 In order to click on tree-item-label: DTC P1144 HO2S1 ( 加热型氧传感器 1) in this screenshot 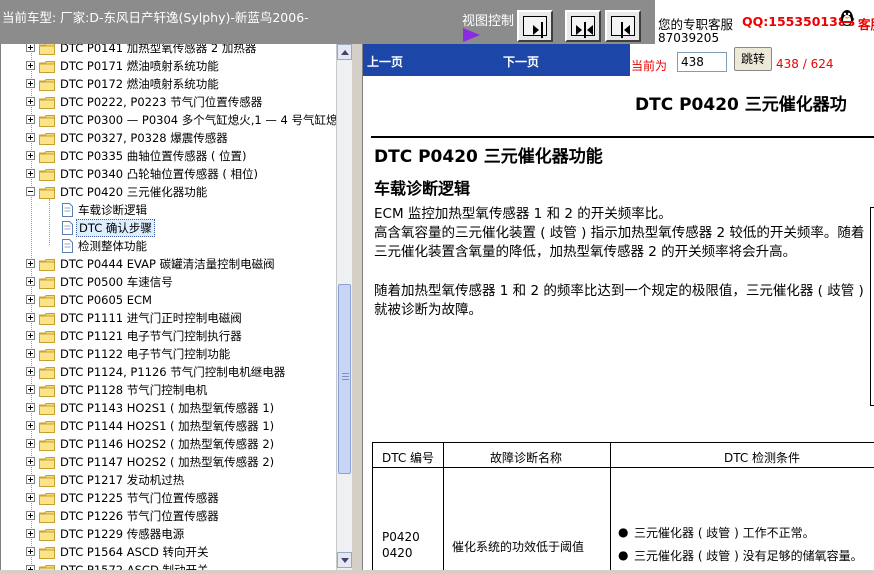, I will do `click(167, 426)`.